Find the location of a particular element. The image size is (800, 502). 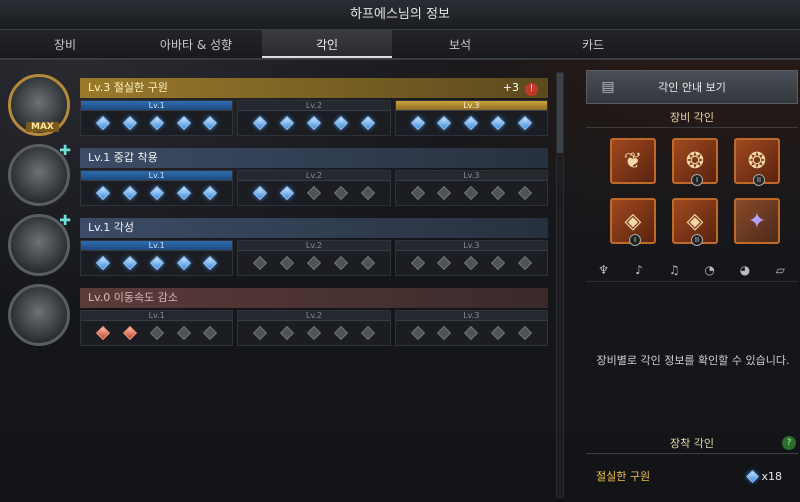

engraving-name-bar: Lv.3 절실한 구원 +3! is located at coordinates (314, 88).